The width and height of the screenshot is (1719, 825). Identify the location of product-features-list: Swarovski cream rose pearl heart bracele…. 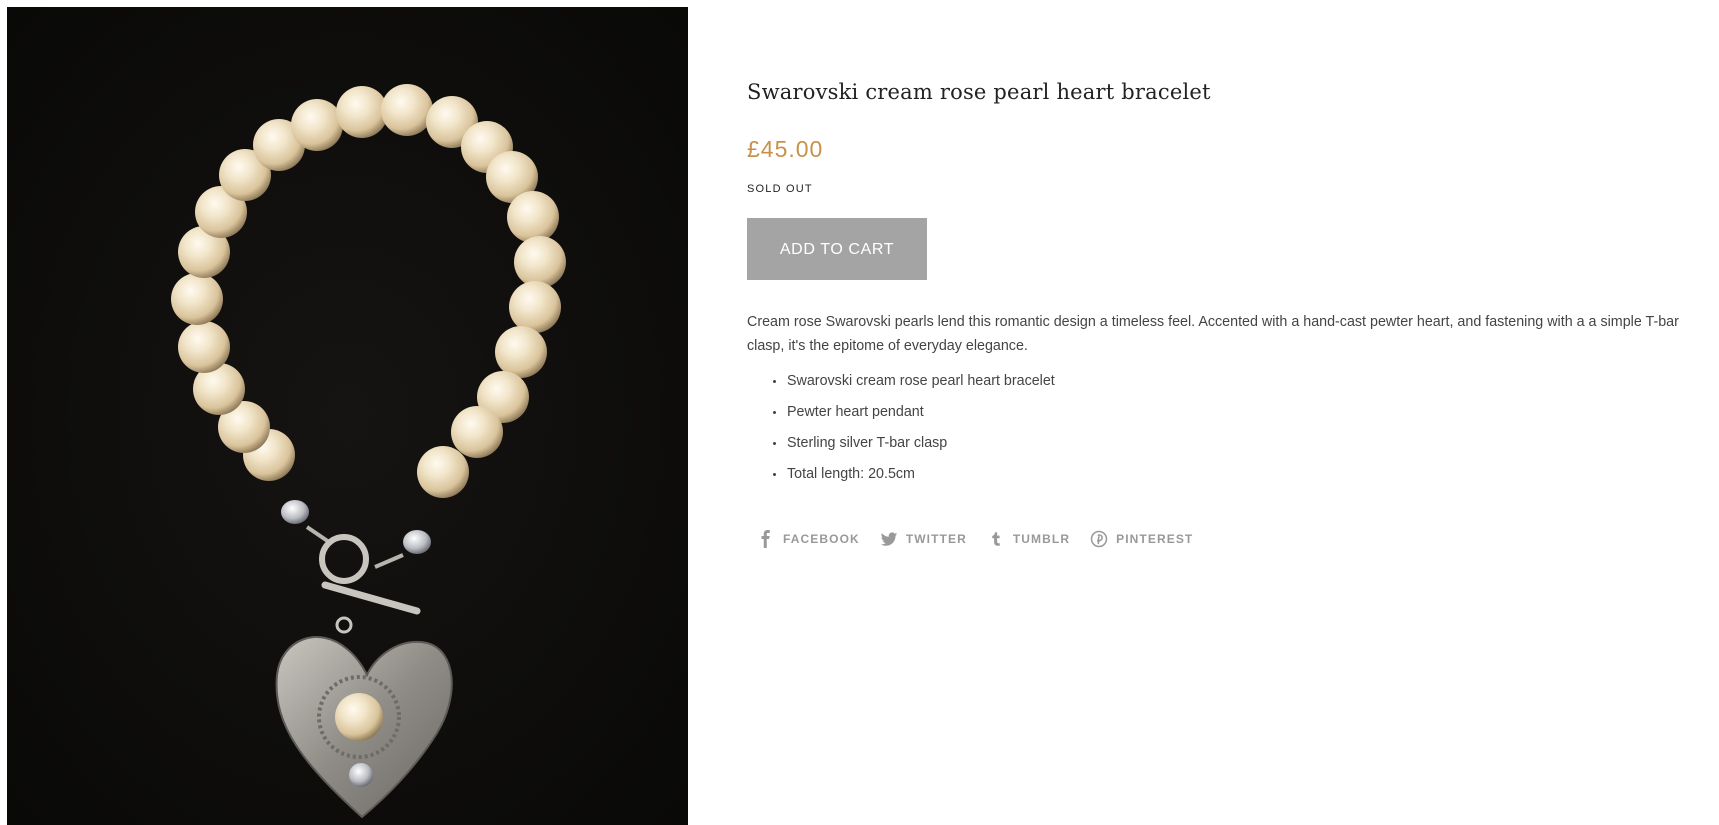
(1229, 427).